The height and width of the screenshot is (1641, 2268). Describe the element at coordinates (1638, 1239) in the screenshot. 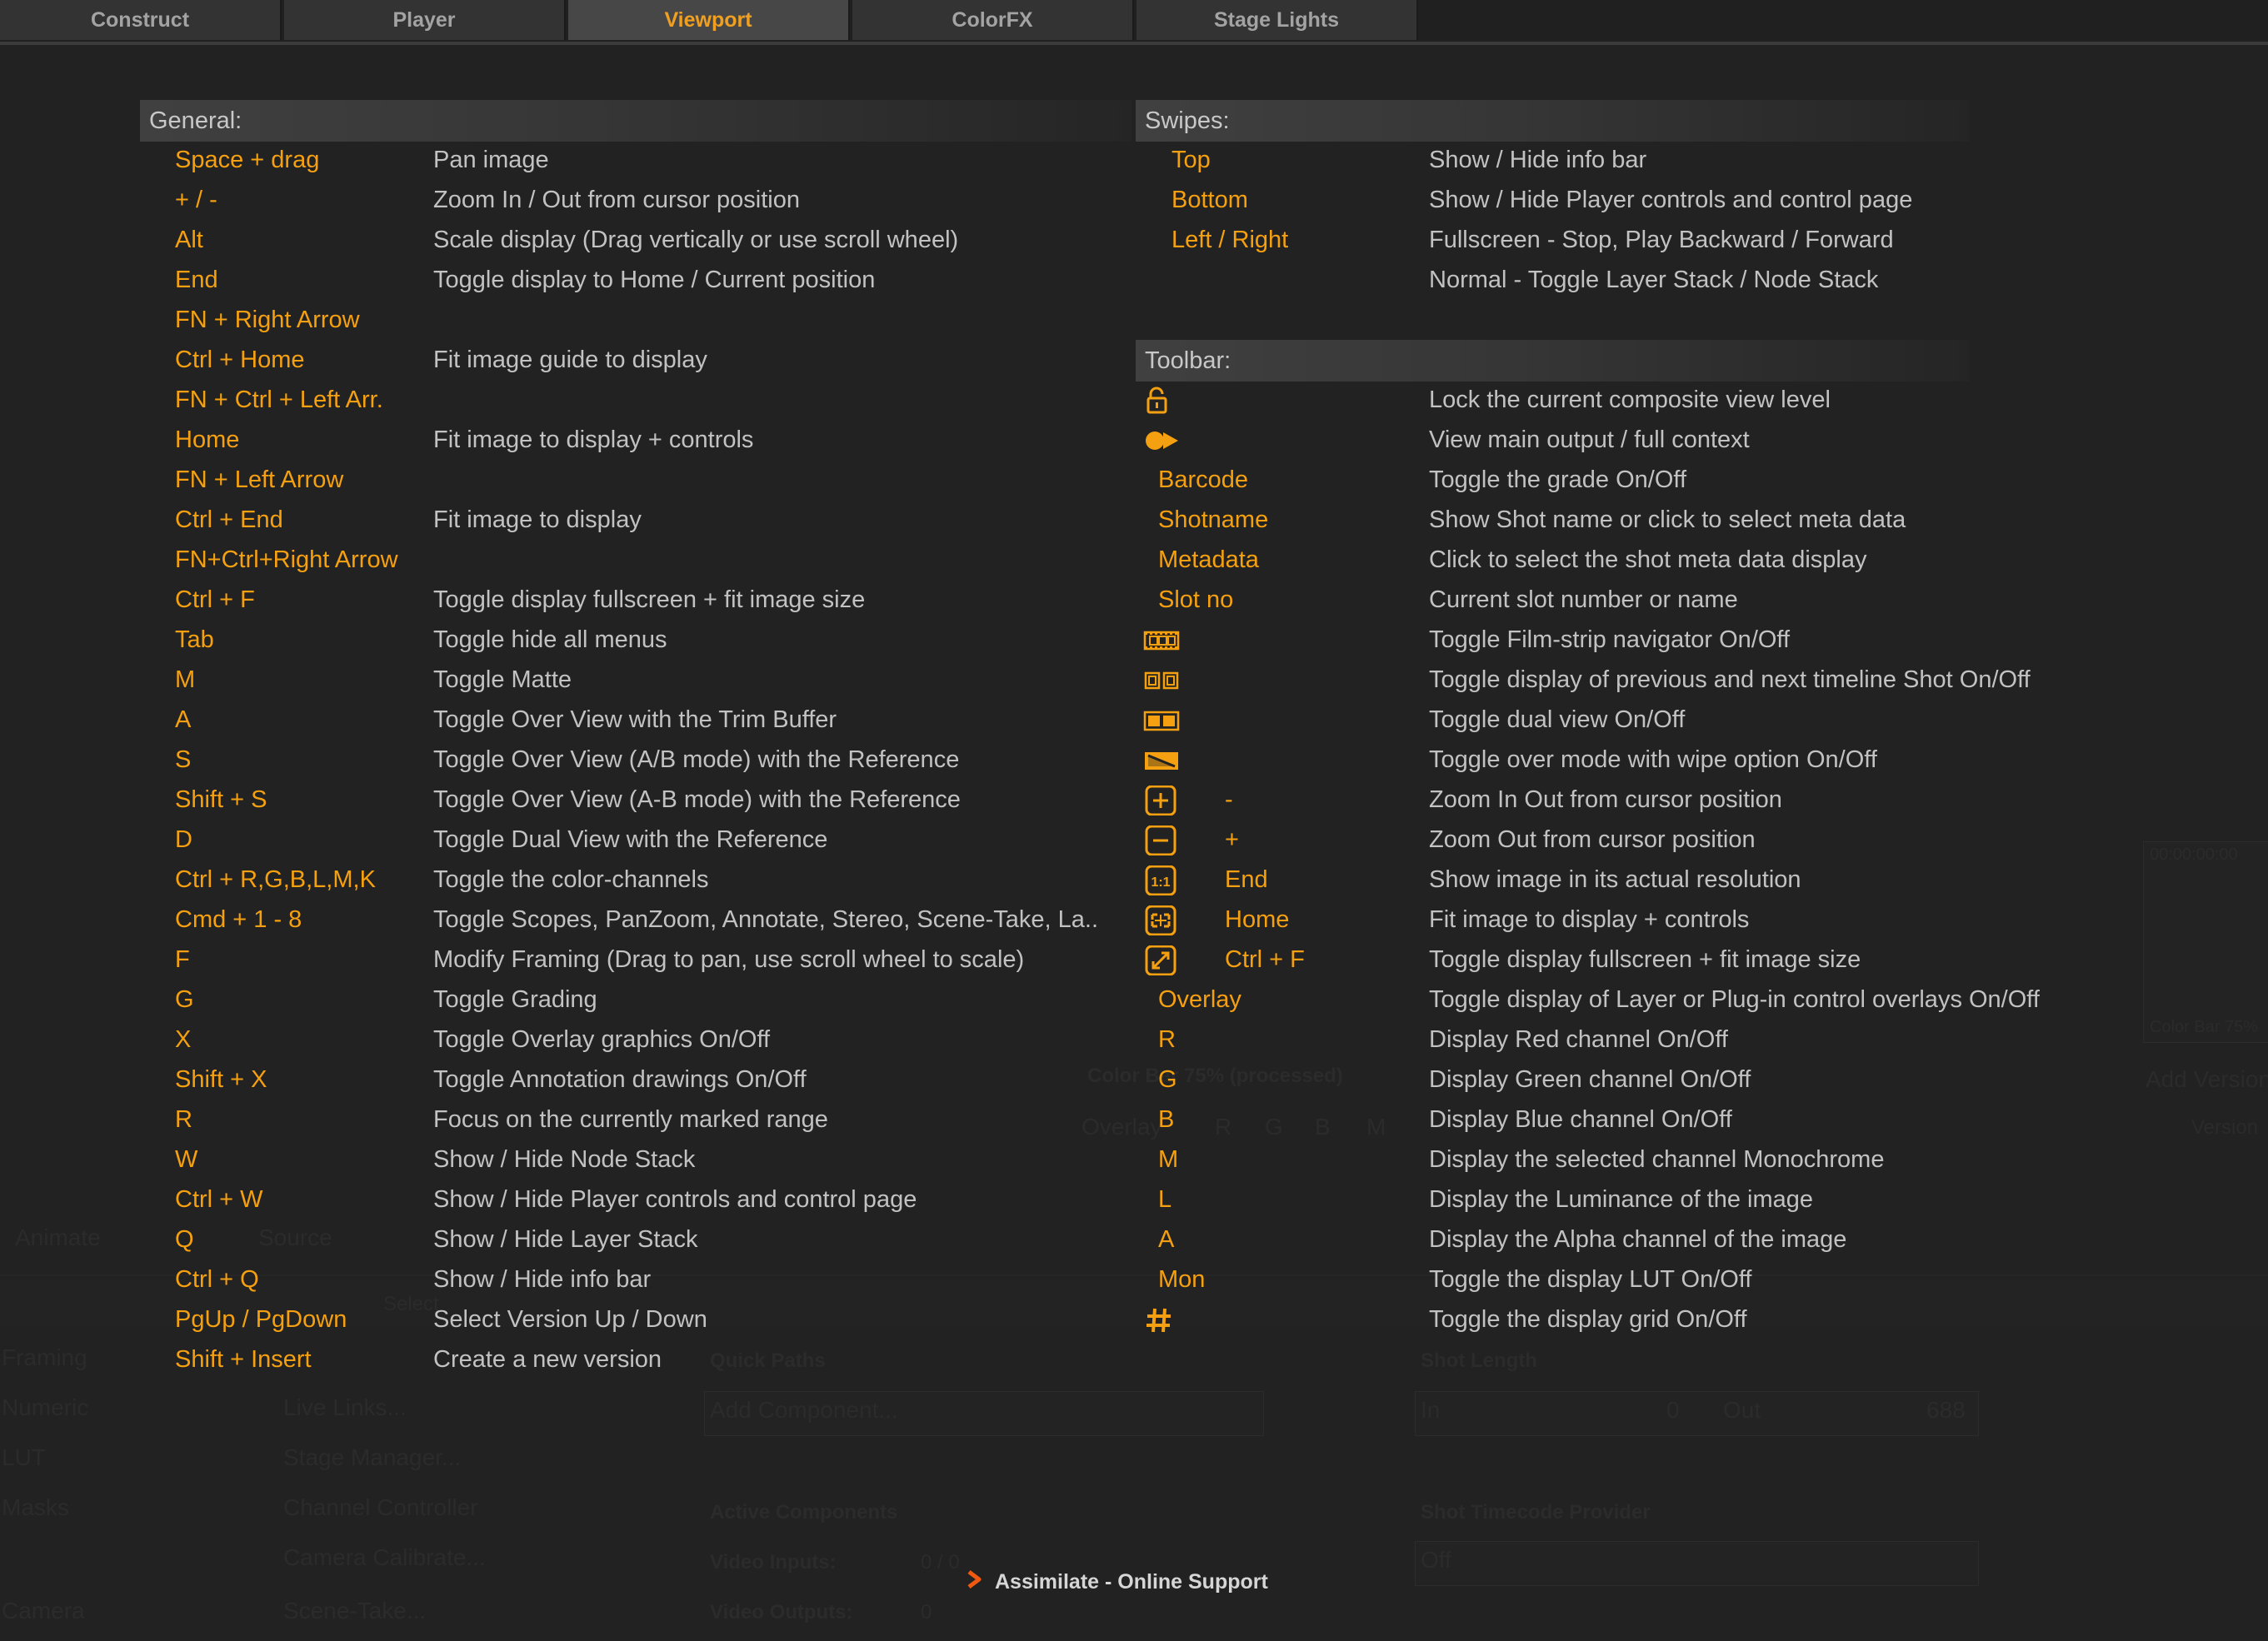

I see `shortcut-description: Display the Alpha channel of the image` at that location.